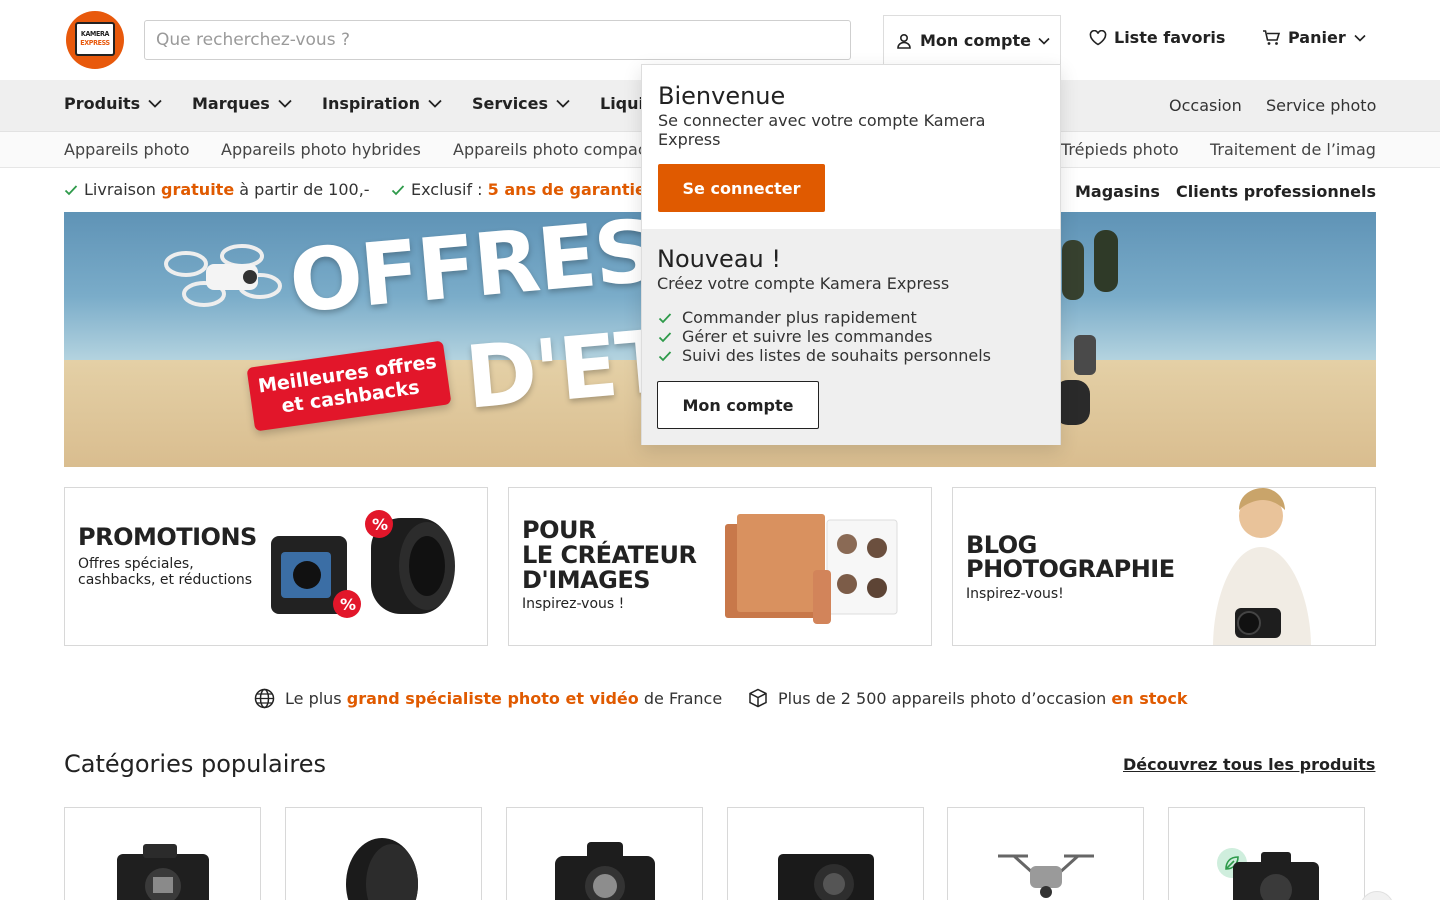 The image size is (1440, 900). I want to click on nav-item-liquidation: Liqui, so click(622, 103).